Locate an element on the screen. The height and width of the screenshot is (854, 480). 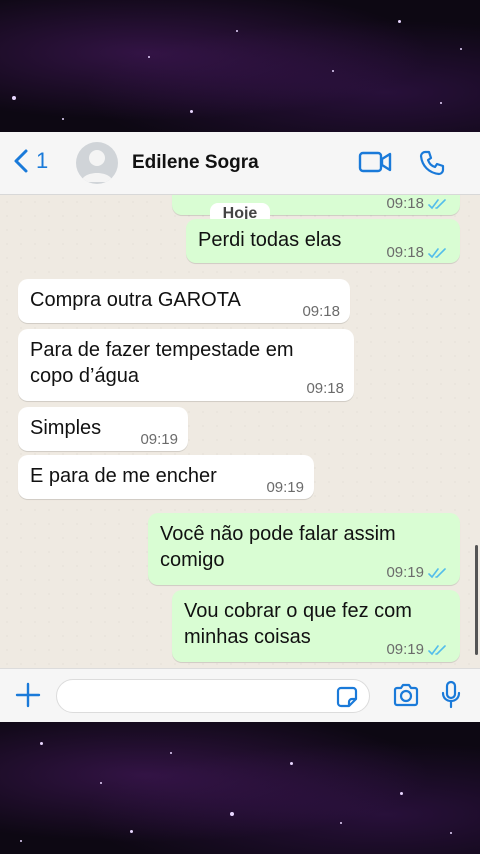
message-text: Compra outra GAROTA is located at coordinates (135, 300).